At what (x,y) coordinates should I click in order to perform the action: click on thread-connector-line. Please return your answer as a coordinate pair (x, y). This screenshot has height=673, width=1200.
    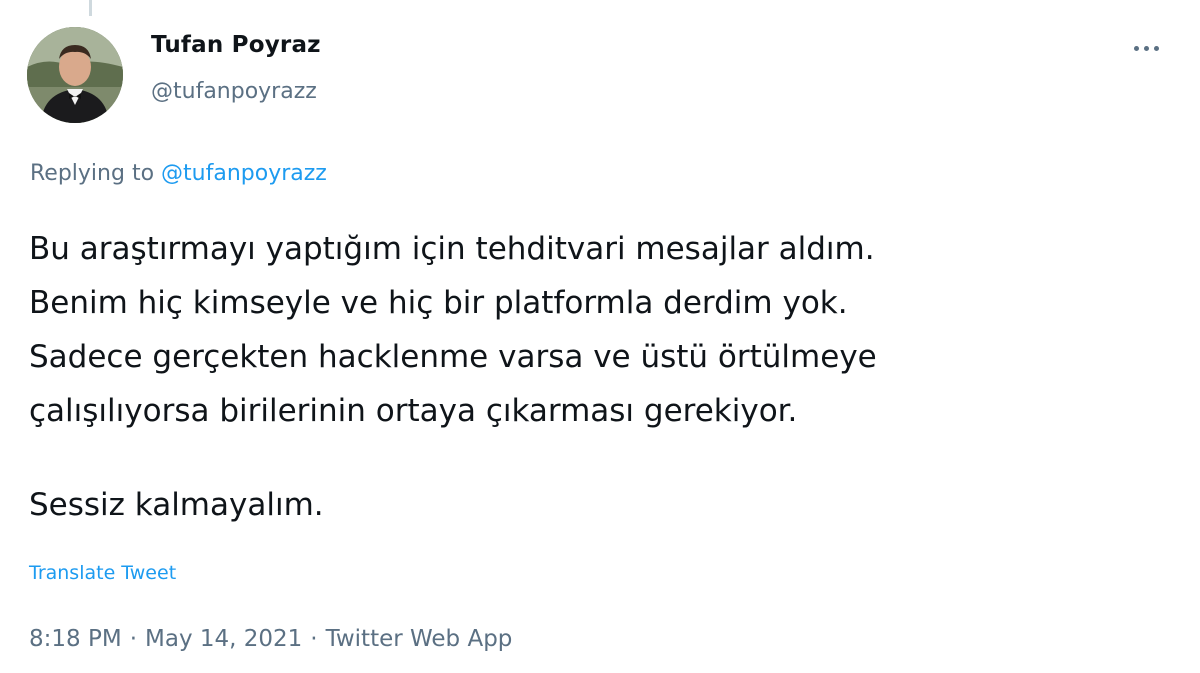
    Looking at the image, I should click on (90, 8).